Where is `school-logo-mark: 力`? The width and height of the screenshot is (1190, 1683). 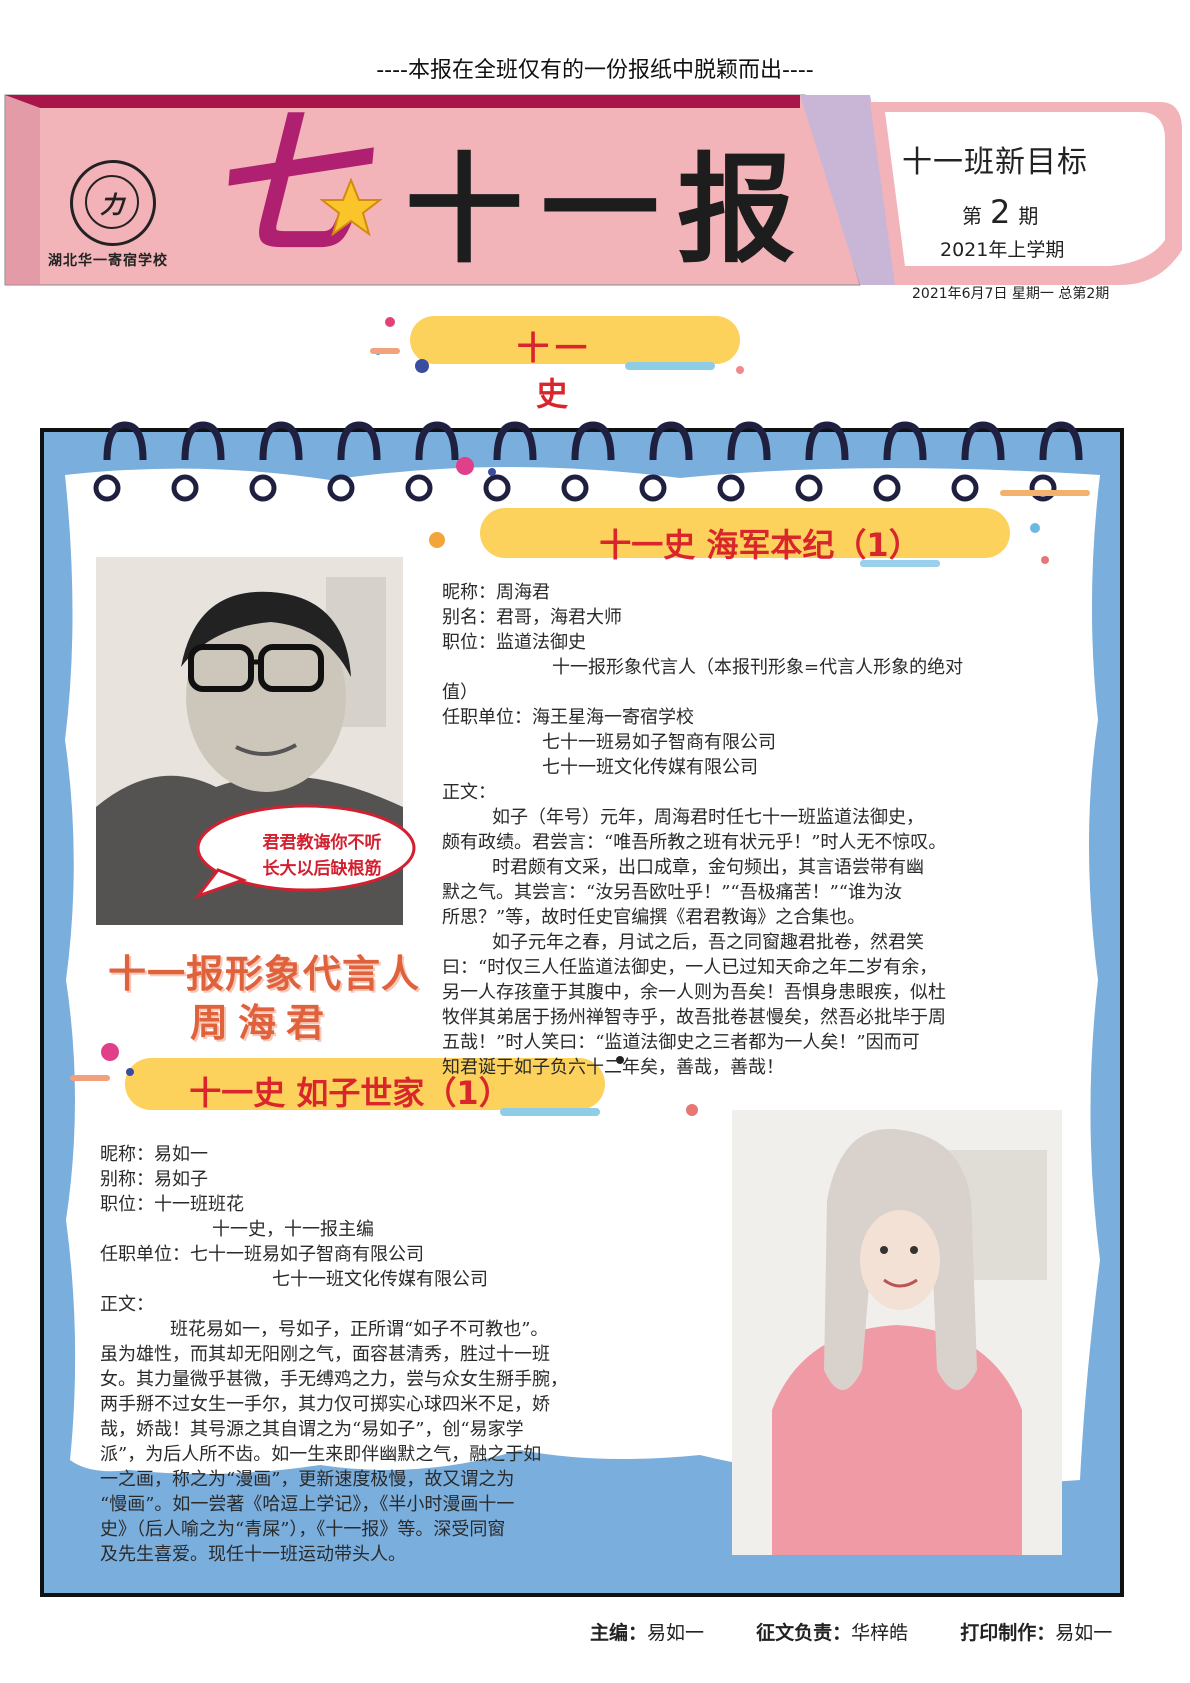 school-logo-mark: 力 is located at coordinates (112, 202).